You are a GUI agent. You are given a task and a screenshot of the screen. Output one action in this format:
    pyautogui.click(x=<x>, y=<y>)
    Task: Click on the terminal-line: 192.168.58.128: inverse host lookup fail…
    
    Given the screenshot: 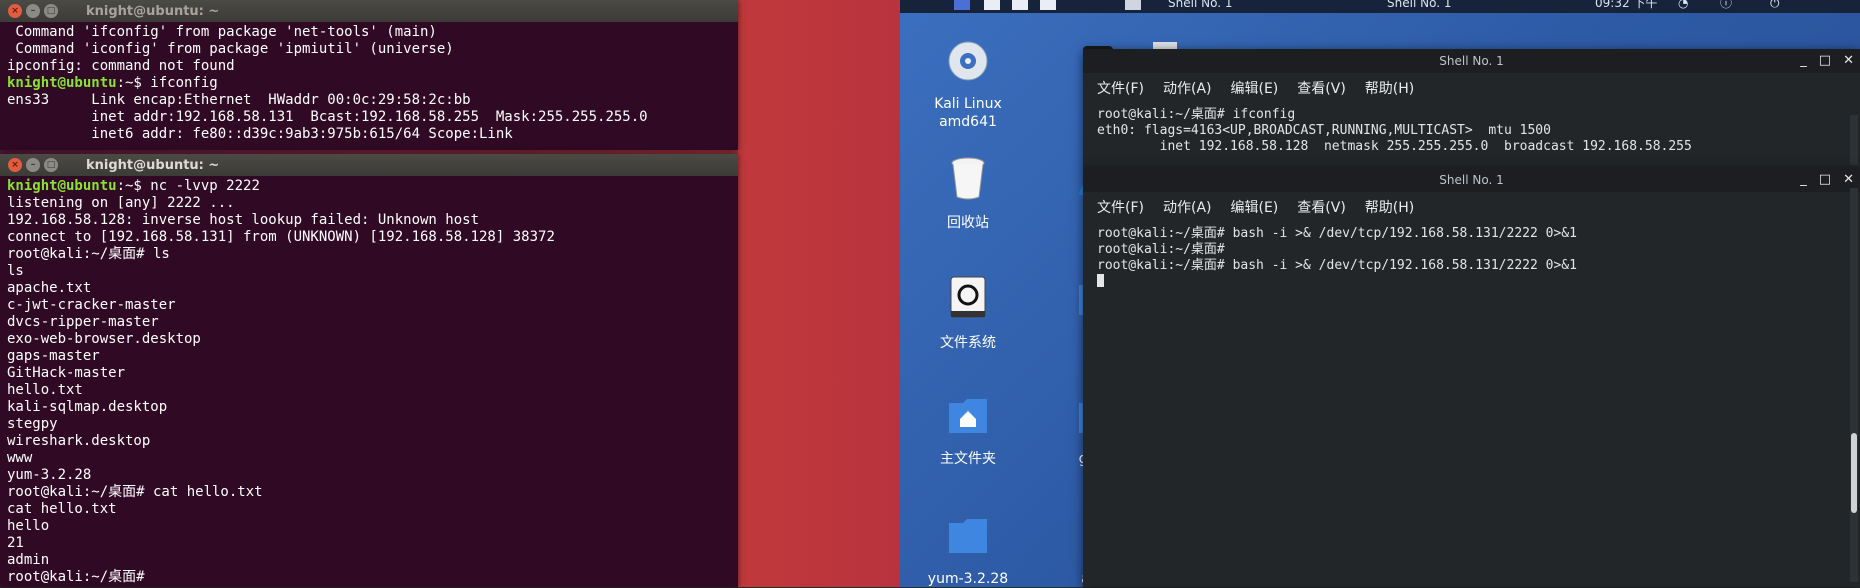 What is the action you would take?
    pyautogui.click(x=243, y=220)
    